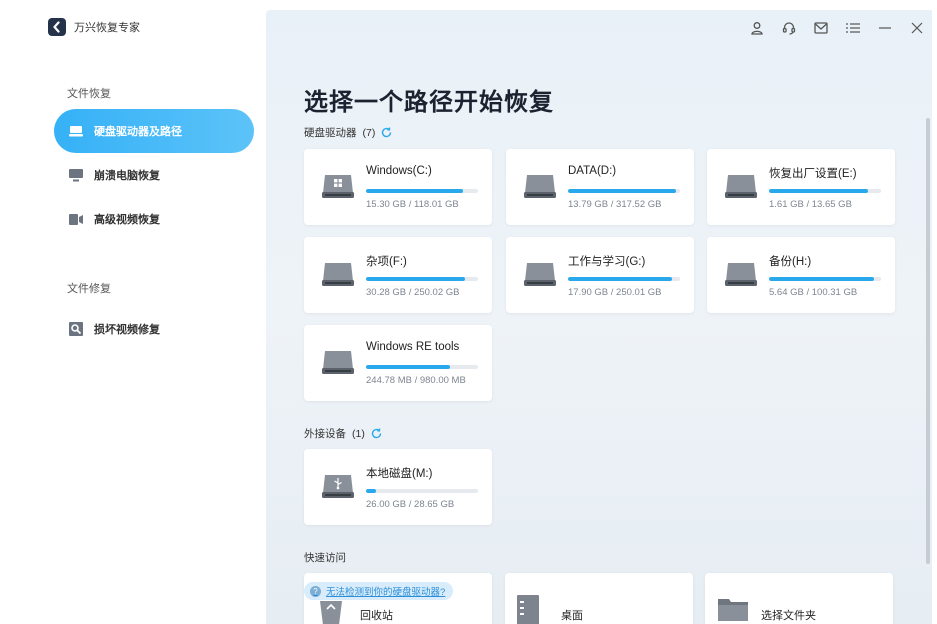  I want to click on sidebar-item-hard-drives: 硬盘驱动器及路径, so click(154, 131).